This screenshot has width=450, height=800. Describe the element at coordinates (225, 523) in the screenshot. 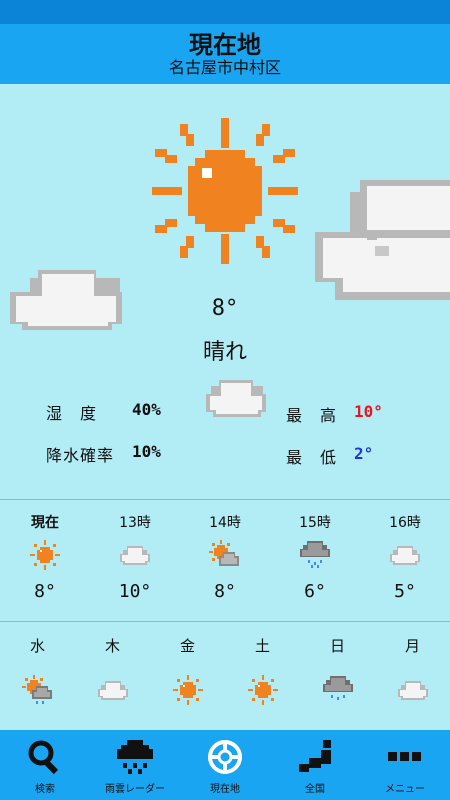

I see `hour-label: 14時` at that location.